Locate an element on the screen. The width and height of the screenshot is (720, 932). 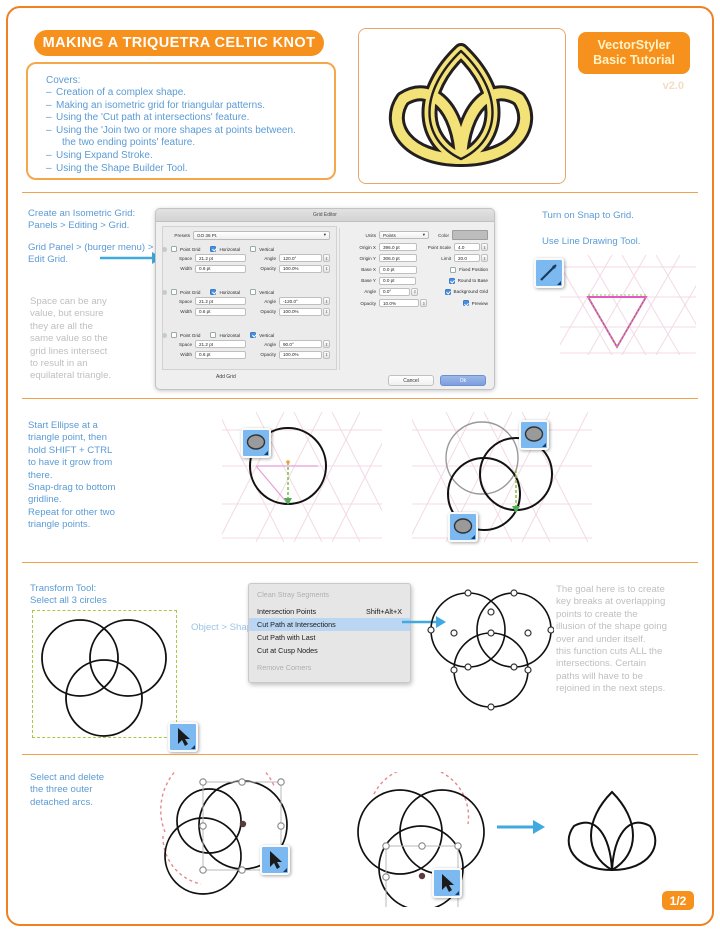
background-grid-checkbox: Background Grid is located at coordinates (466, 291).